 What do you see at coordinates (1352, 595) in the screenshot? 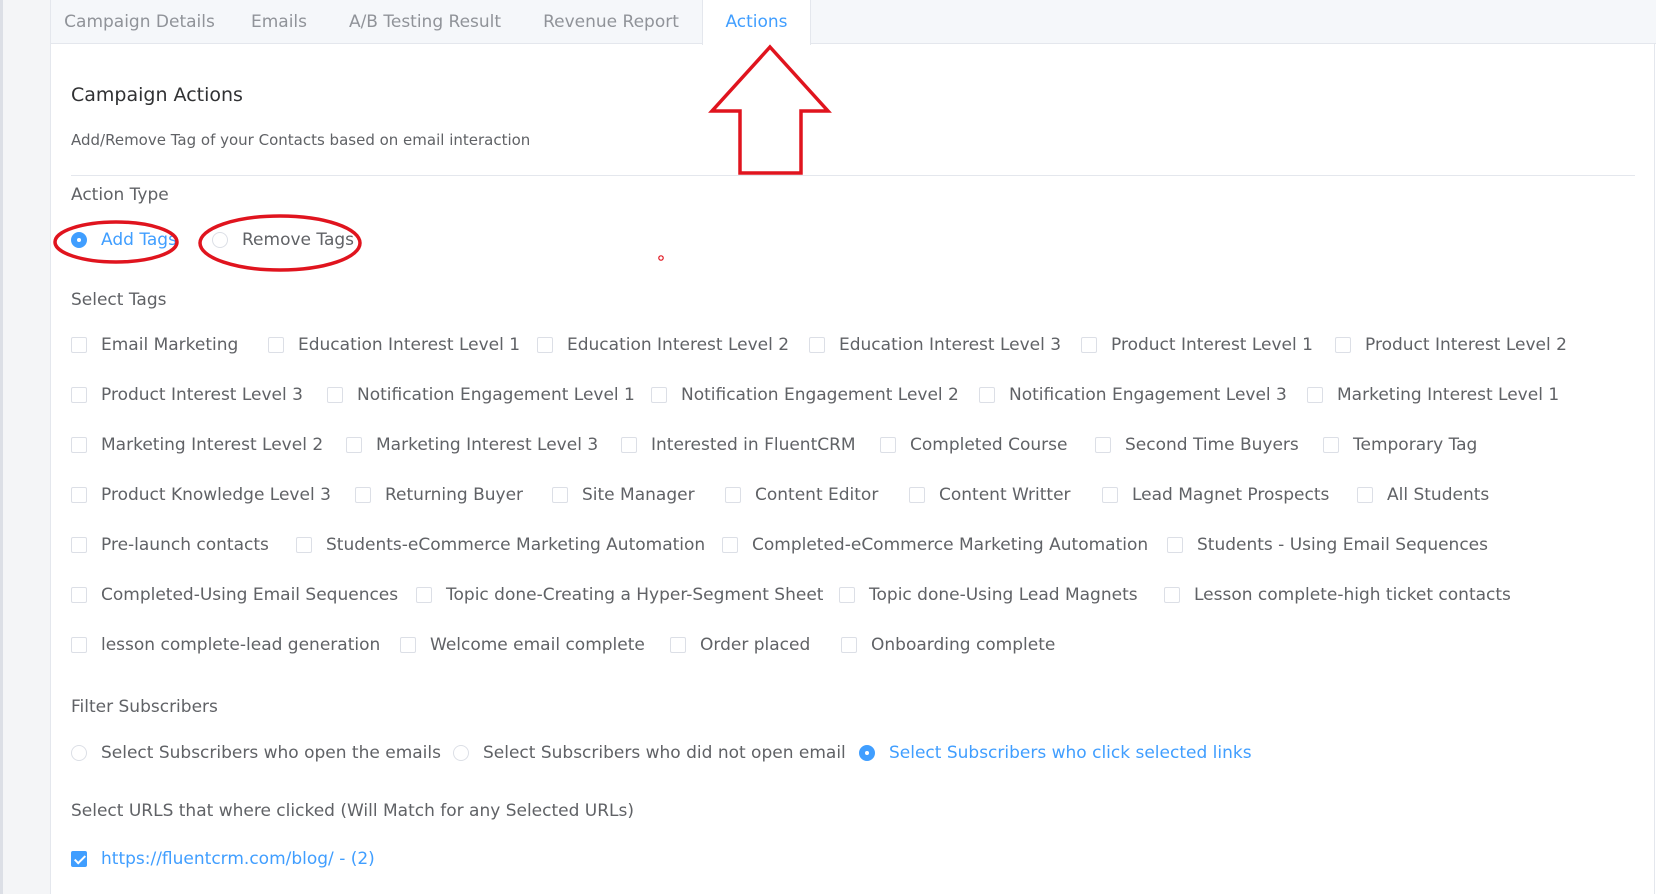
I see `tag-label: Lesson complete-high ticket contacts` at bounding box center [1352, 595].